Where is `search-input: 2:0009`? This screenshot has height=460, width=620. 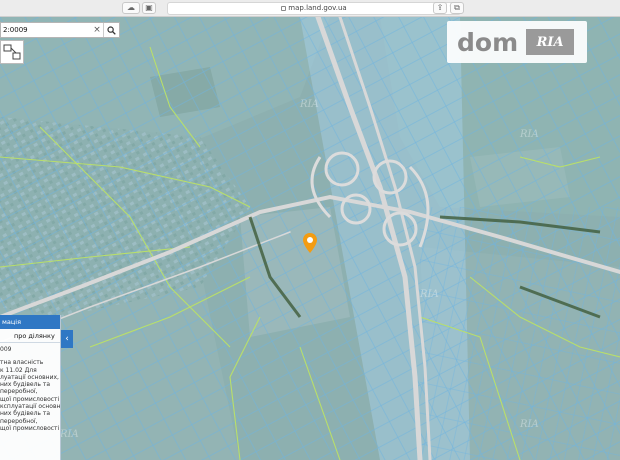
search-input: 2:0009 is located at coordinates (46, 30).